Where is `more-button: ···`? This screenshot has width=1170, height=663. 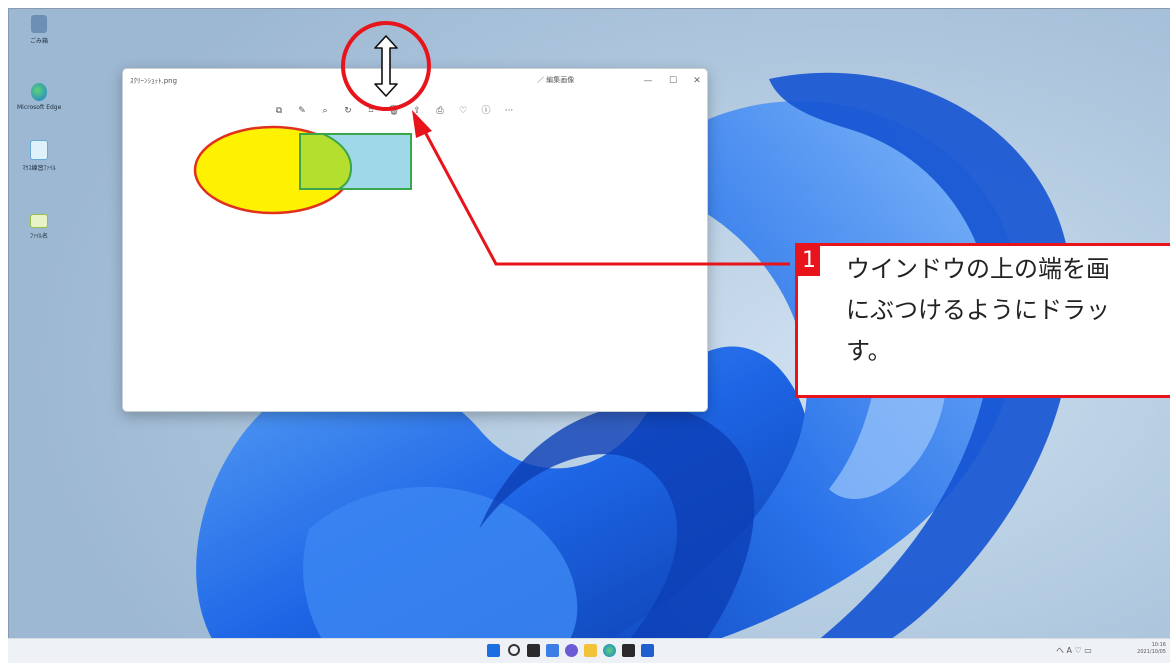
more-button: ··· is located at coordinates (509, 111).